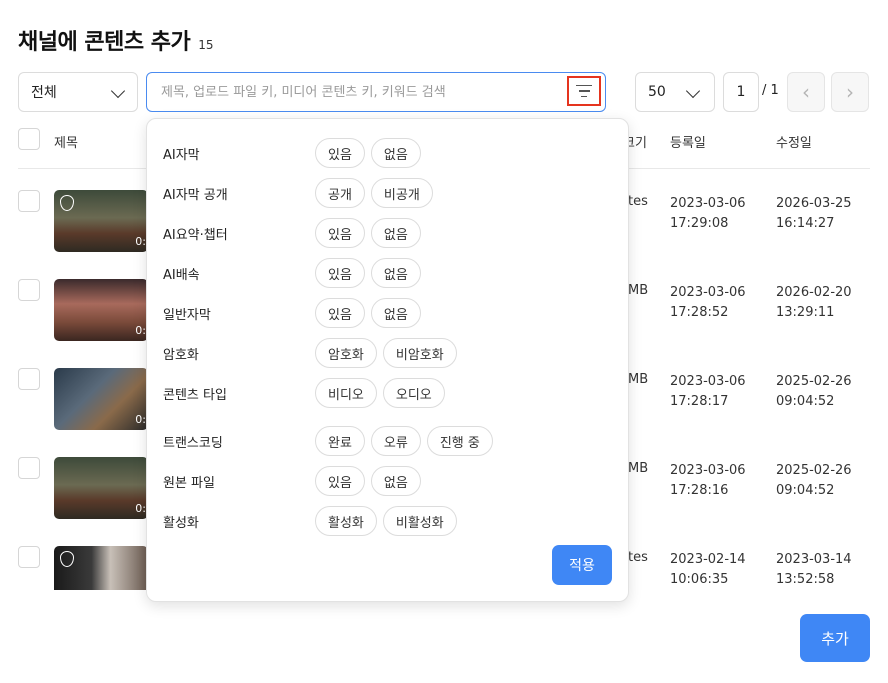 The width and height of the screenshot is (888, 683). What do you see at coordinates (181, 275) in the screenshot?
I see `filter-label: AI배속` at bounding box center [181, 275].